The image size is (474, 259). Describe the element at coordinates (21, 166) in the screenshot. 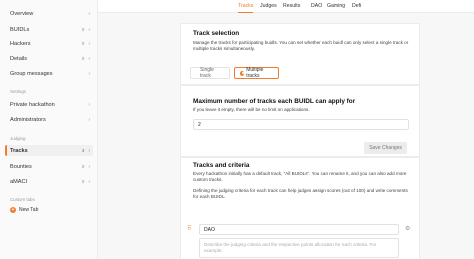

I see `sidebar-item-label: Bounties` at that location.